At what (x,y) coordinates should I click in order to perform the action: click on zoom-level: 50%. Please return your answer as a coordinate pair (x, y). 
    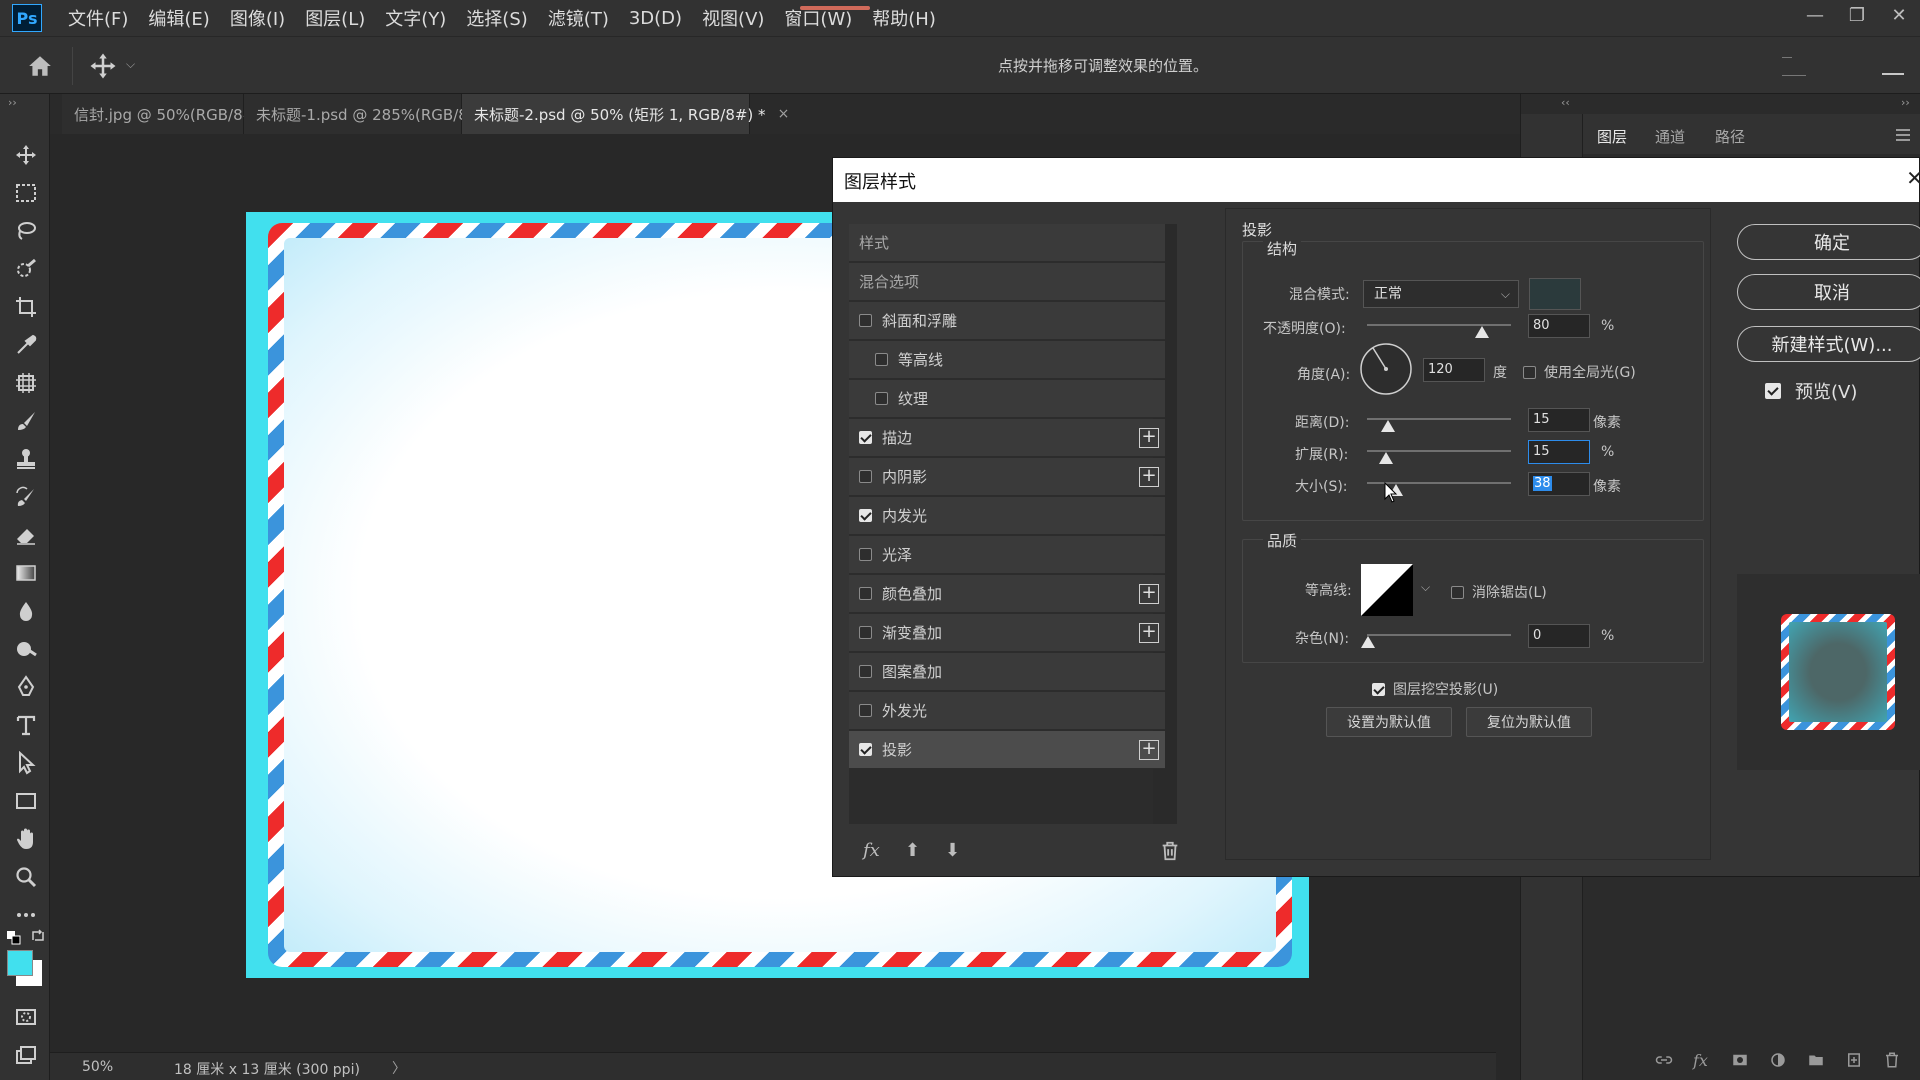
    Looking at the image, I should click on (97, 1067).